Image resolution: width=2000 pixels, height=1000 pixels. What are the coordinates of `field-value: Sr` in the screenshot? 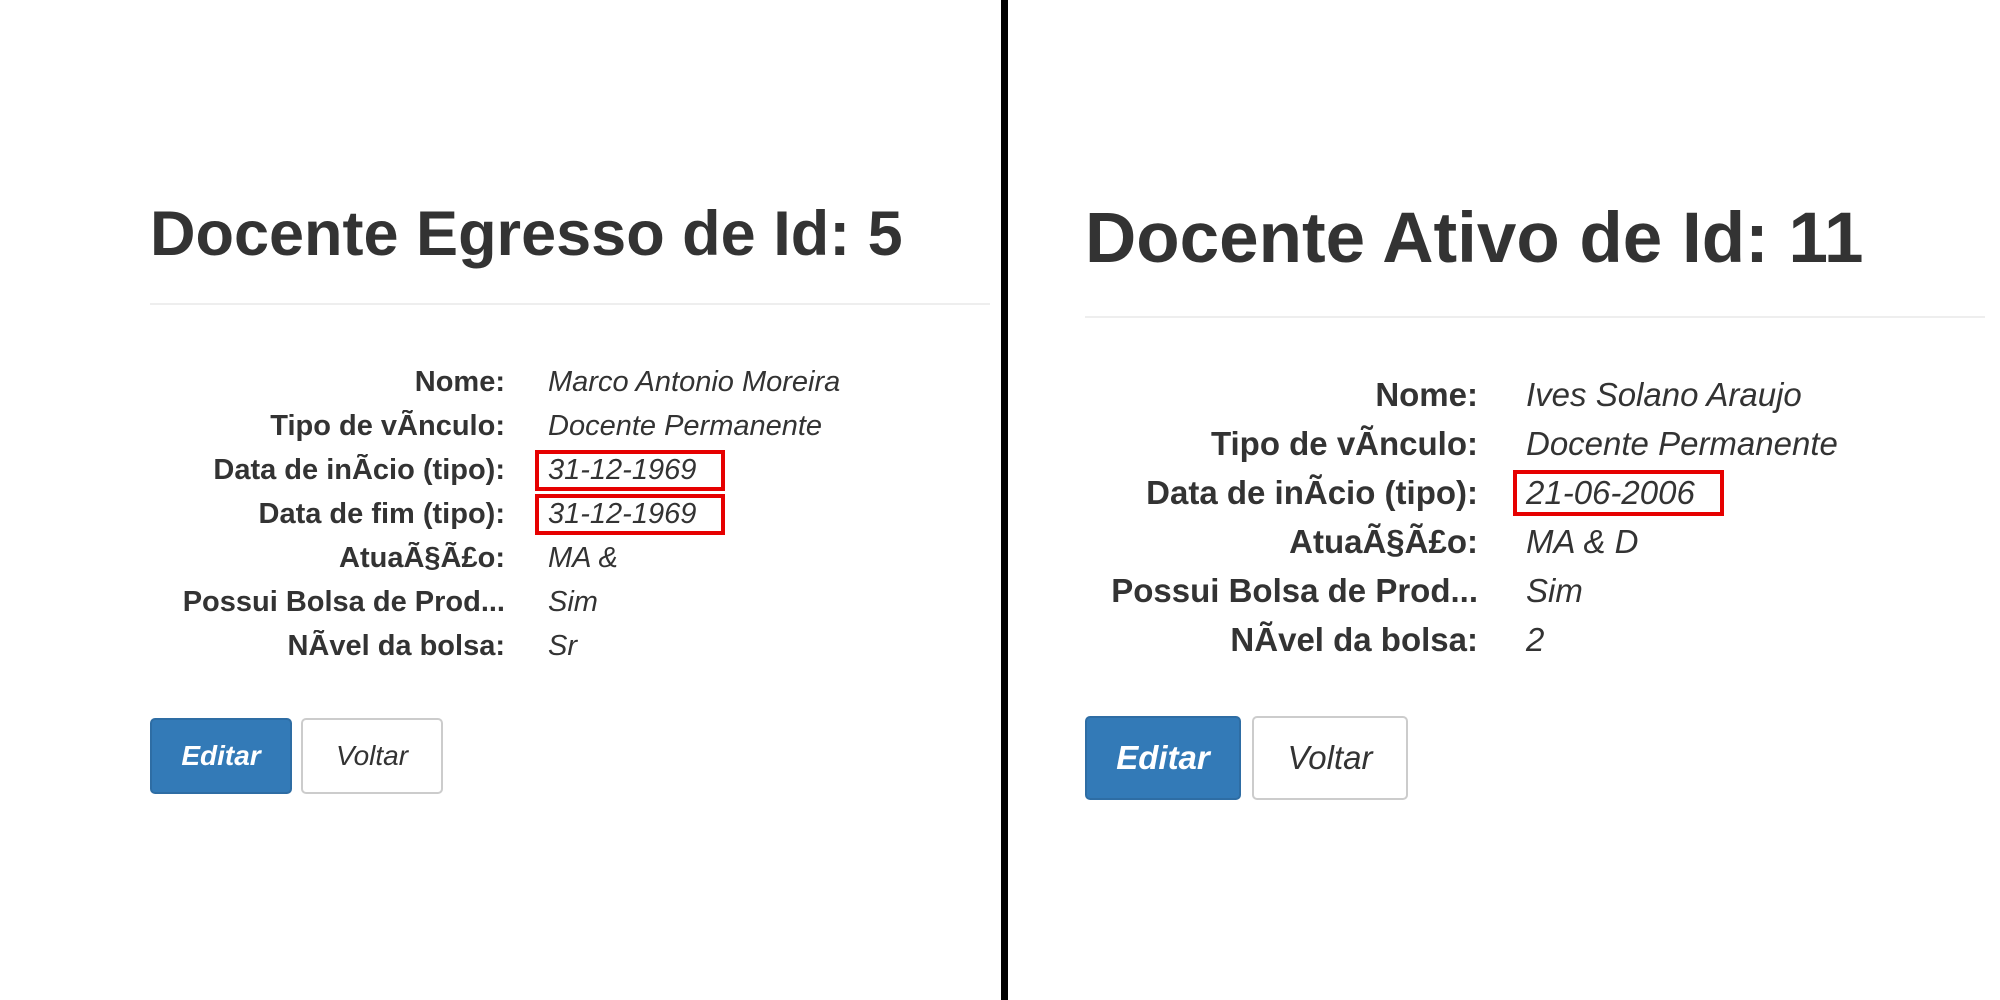 It's located at (562, 645).